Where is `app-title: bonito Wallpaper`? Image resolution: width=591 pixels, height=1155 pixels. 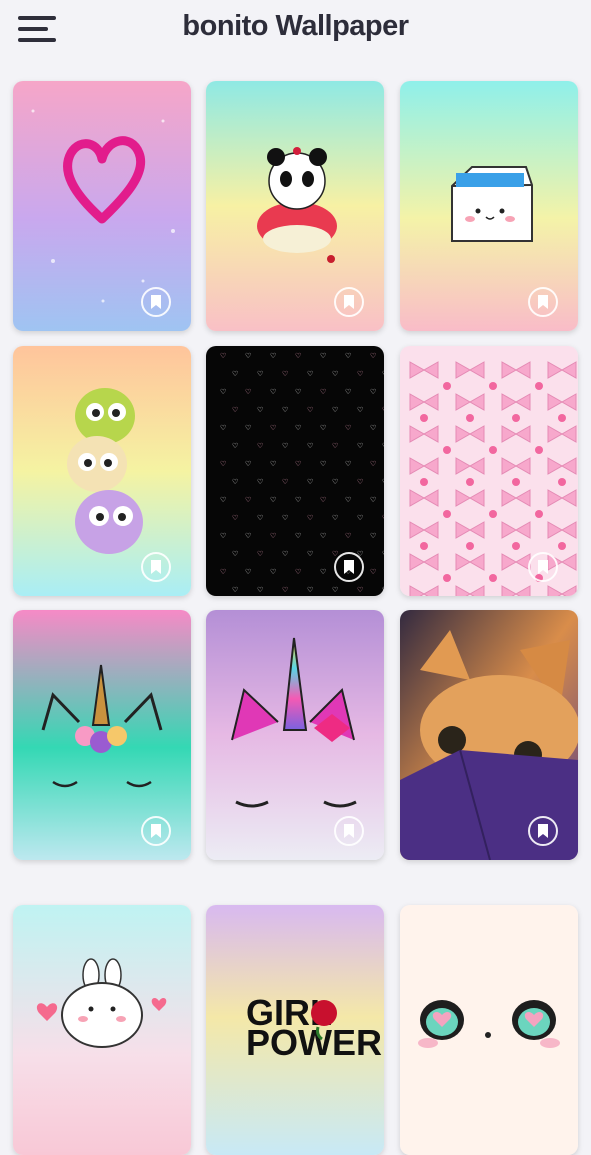
app-title: bonito Wallpaper is located at coordinates (295, 26).